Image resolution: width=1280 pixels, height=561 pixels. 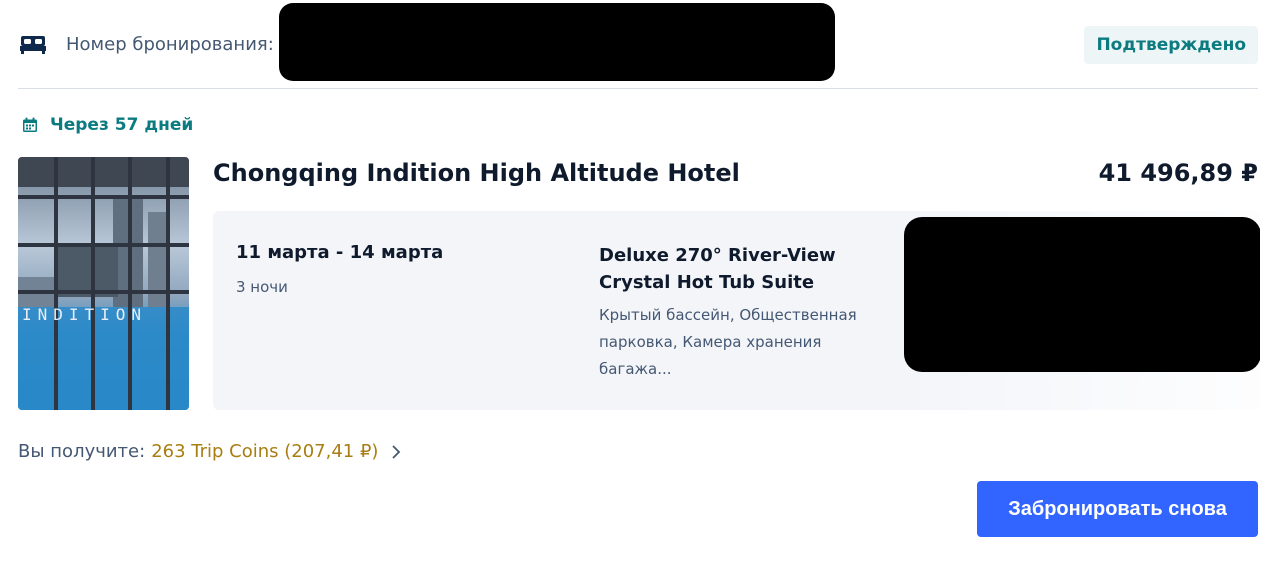 What do you see at coordinates (340, 252) in the screenshot?
I see `stay-dates: 11 марта - 14 марта` at bounding box center [340, 252].